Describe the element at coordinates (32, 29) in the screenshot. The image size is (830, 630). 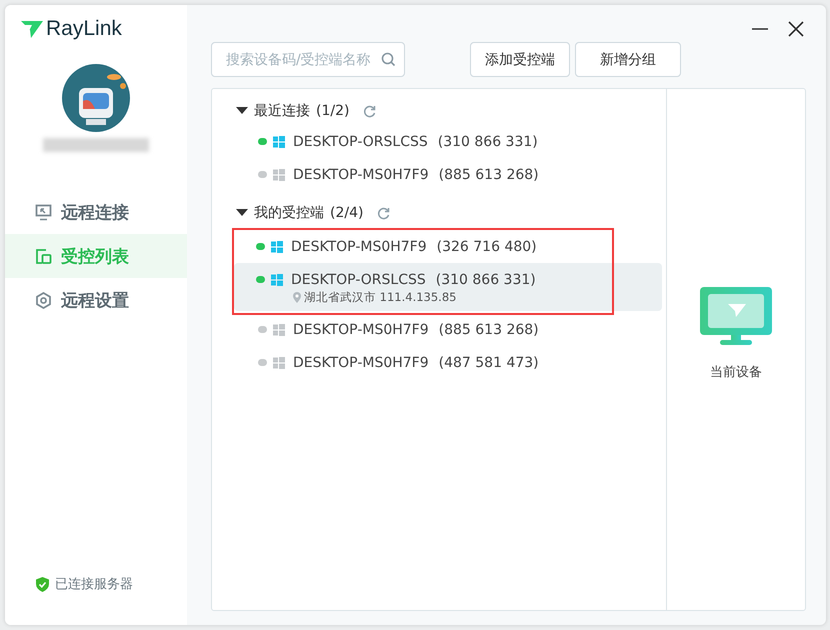
I see `logo-icon` at that location.